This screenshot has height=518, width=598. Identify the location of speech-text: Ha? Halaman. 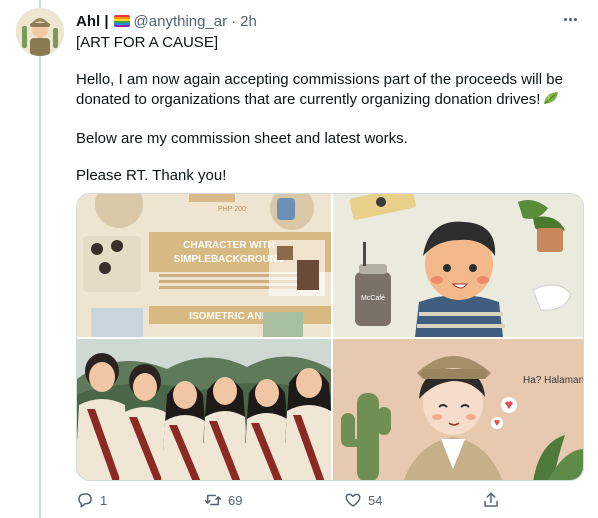
(553, 380).